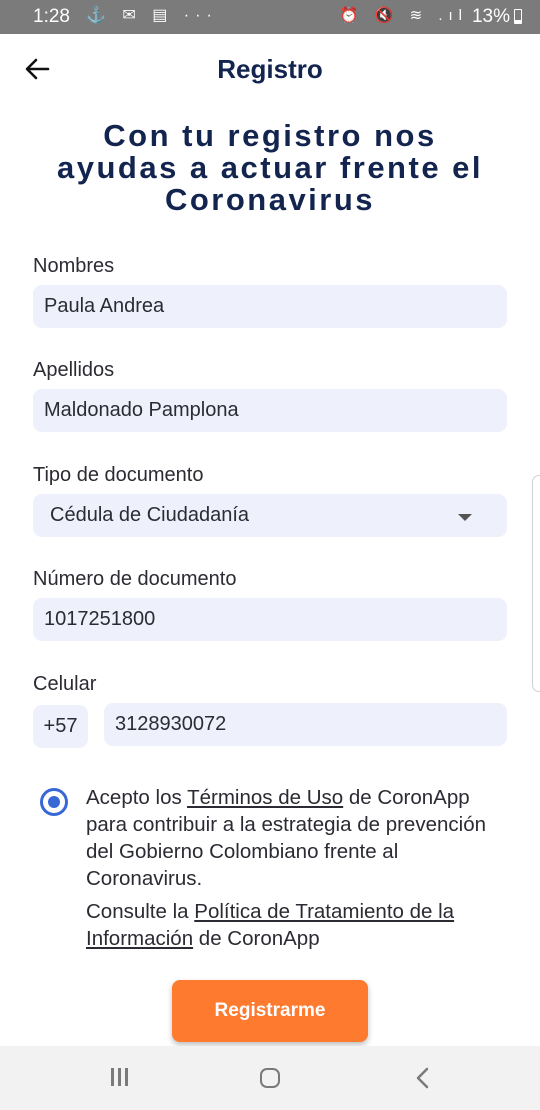 The image size is (540, 1110). What do you see at coordinates (536, 583) in the screenshot?
I see `scrollbar` at bounding box center [536, 583].